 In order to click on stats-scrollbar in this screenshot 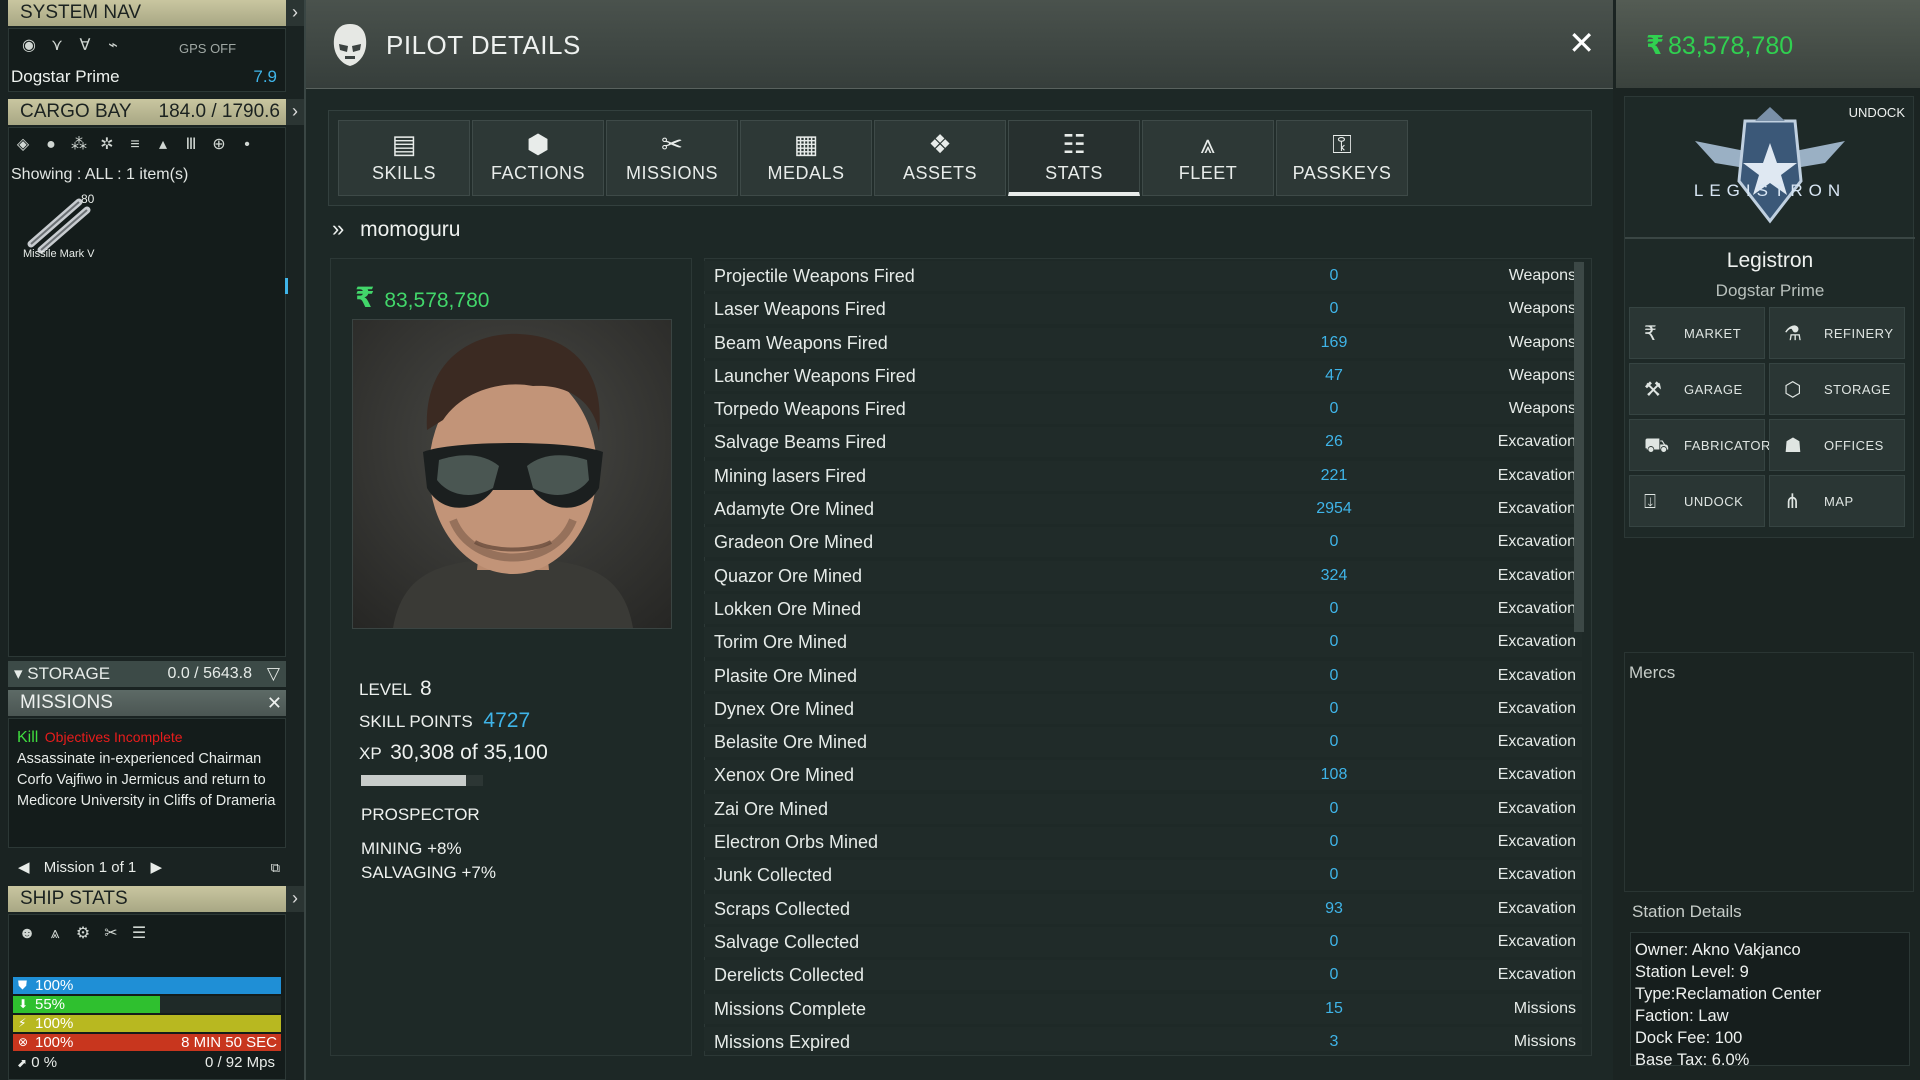, I will do `click(1579, 447)`.